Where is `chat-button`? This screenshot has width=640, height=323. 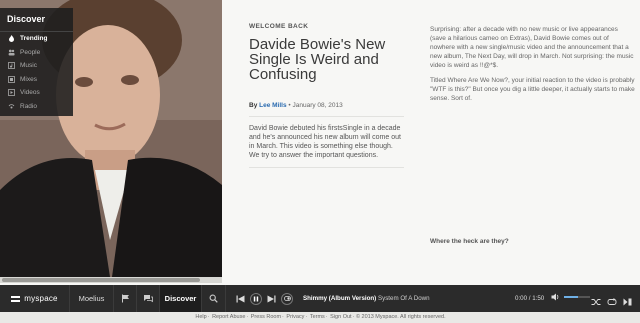 chat-button is located at coordinates (148, 298).